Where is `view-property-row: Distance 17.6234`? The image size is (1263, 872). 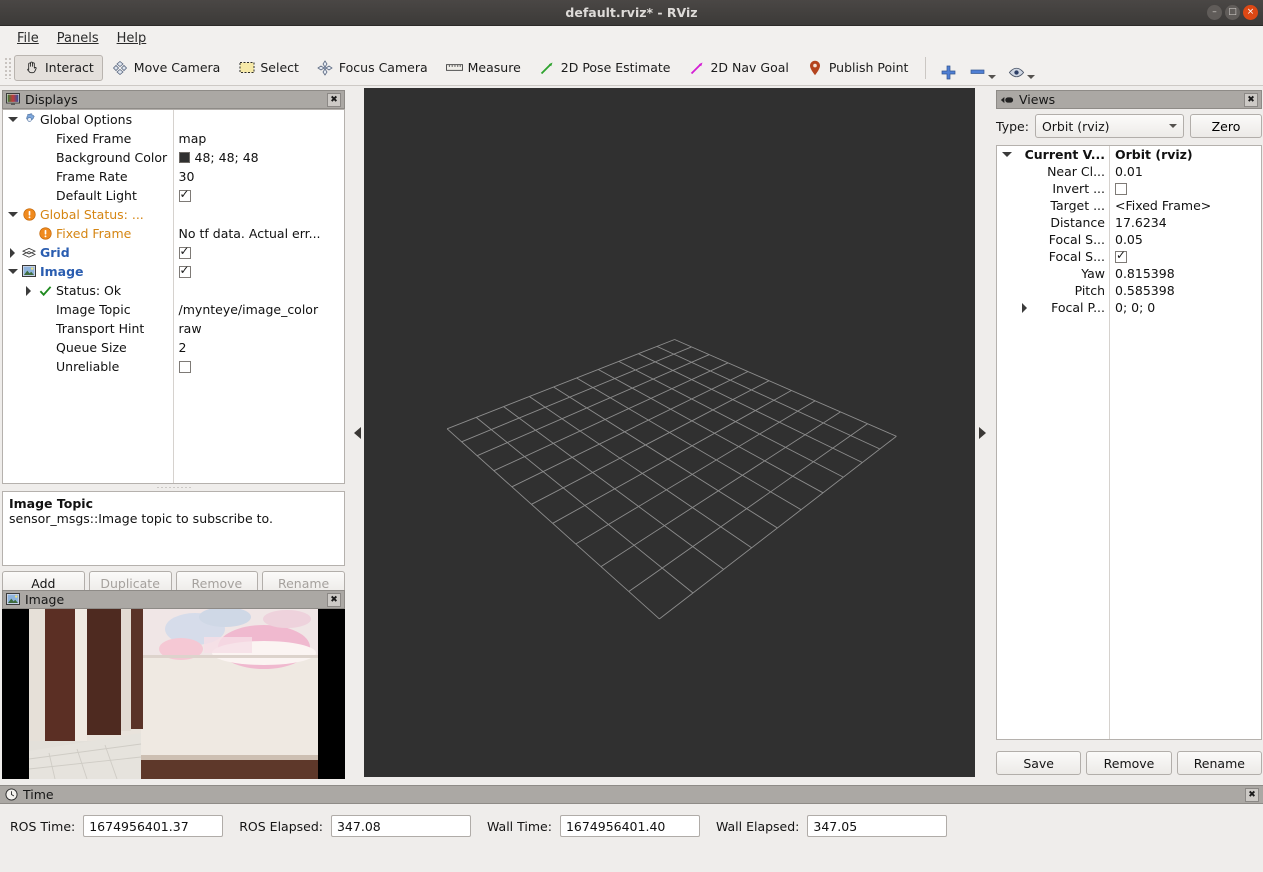 view-property-row: Distance 17.6234 is located at coordinates (1129, 222).